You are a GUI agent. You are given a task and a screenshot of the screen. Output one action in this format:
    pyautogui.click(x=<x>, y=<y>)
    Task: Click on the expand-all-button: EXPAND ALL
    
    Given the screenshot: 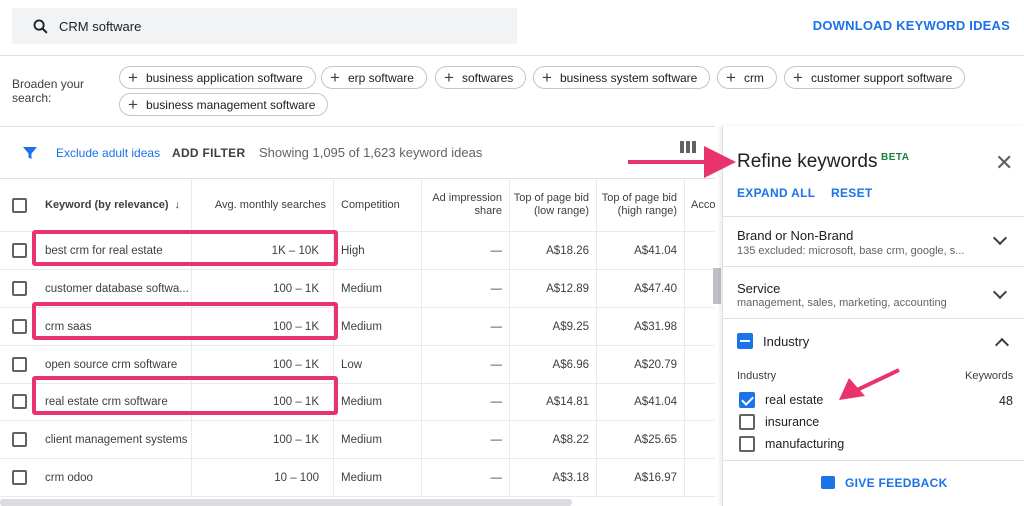 What is the action you would take?
    pyautogui.click(x=776, y=193)
    